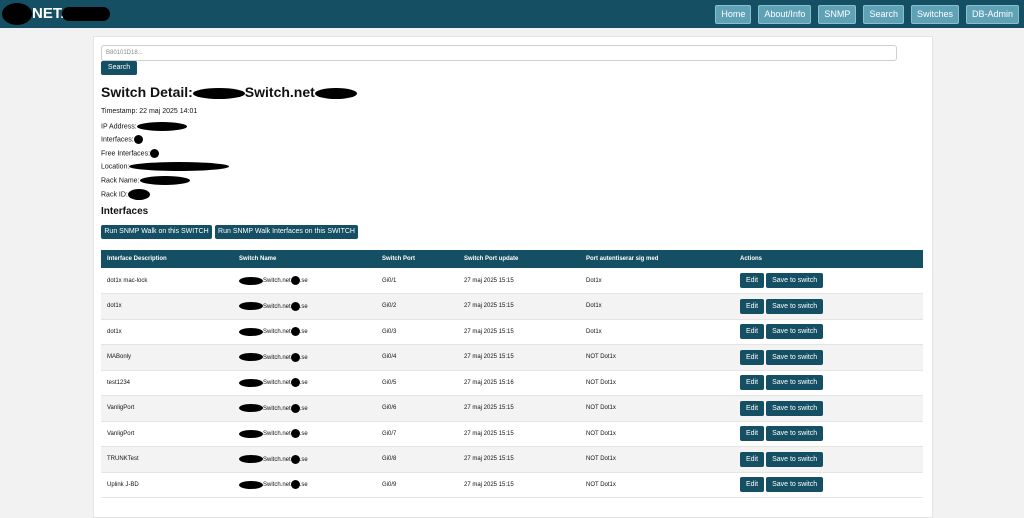  What do you see at coordinates (883, 14) in the screenshot?
I see `nav-search-button: Search` at bounding box center [883, 14].